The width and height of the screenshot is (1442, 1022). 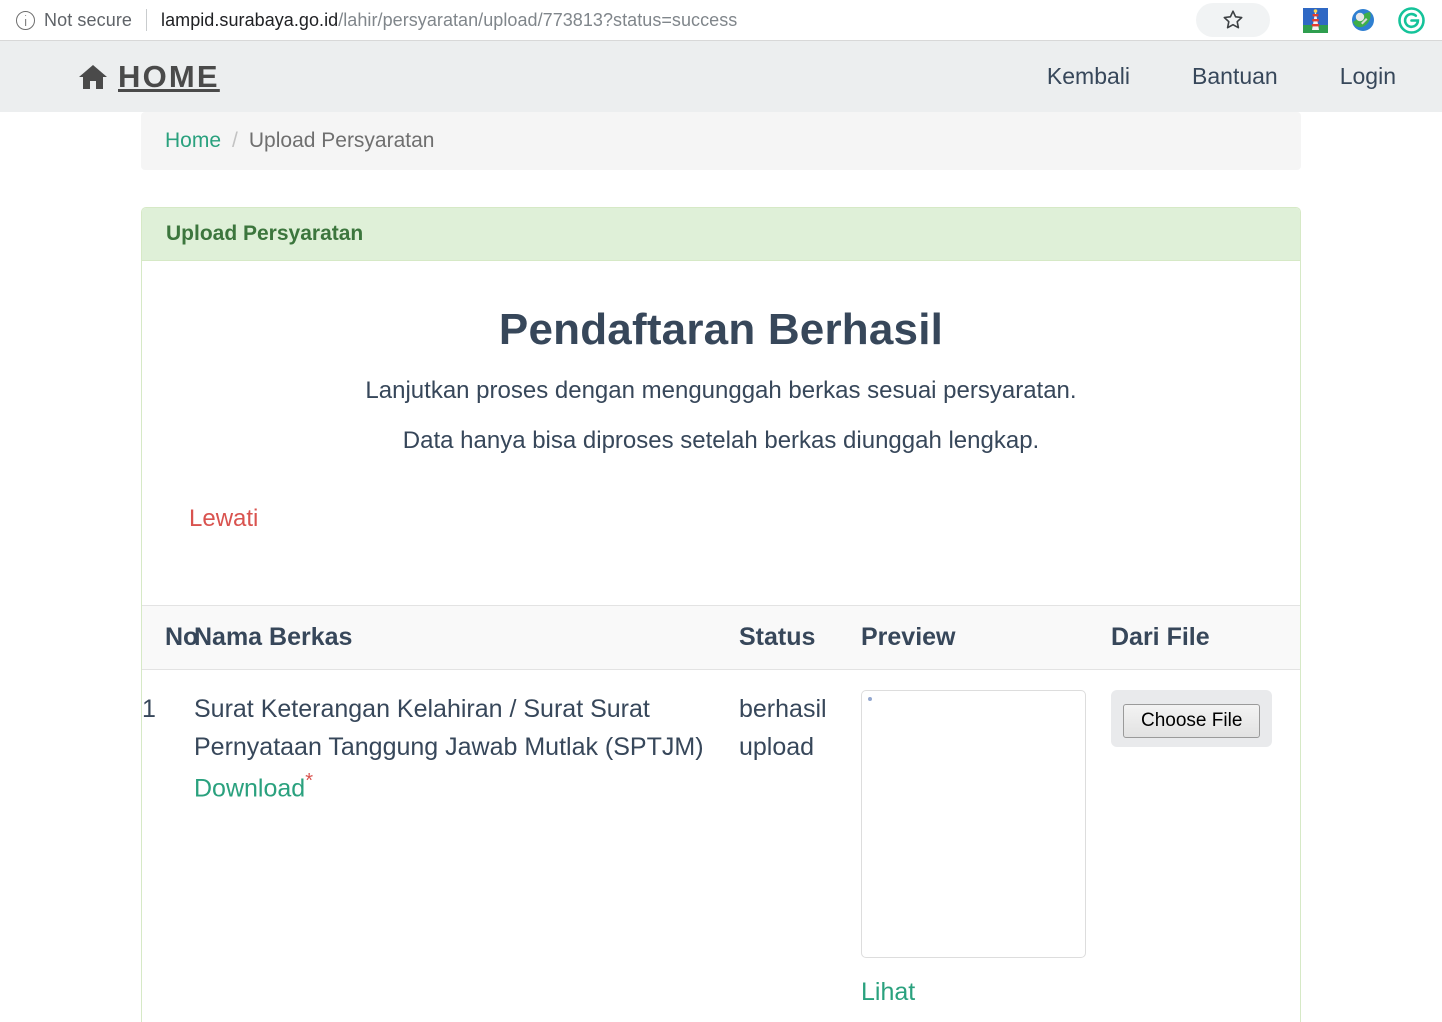 I want to click on grammarly-extension-icon, so click(x=1411, y=20).